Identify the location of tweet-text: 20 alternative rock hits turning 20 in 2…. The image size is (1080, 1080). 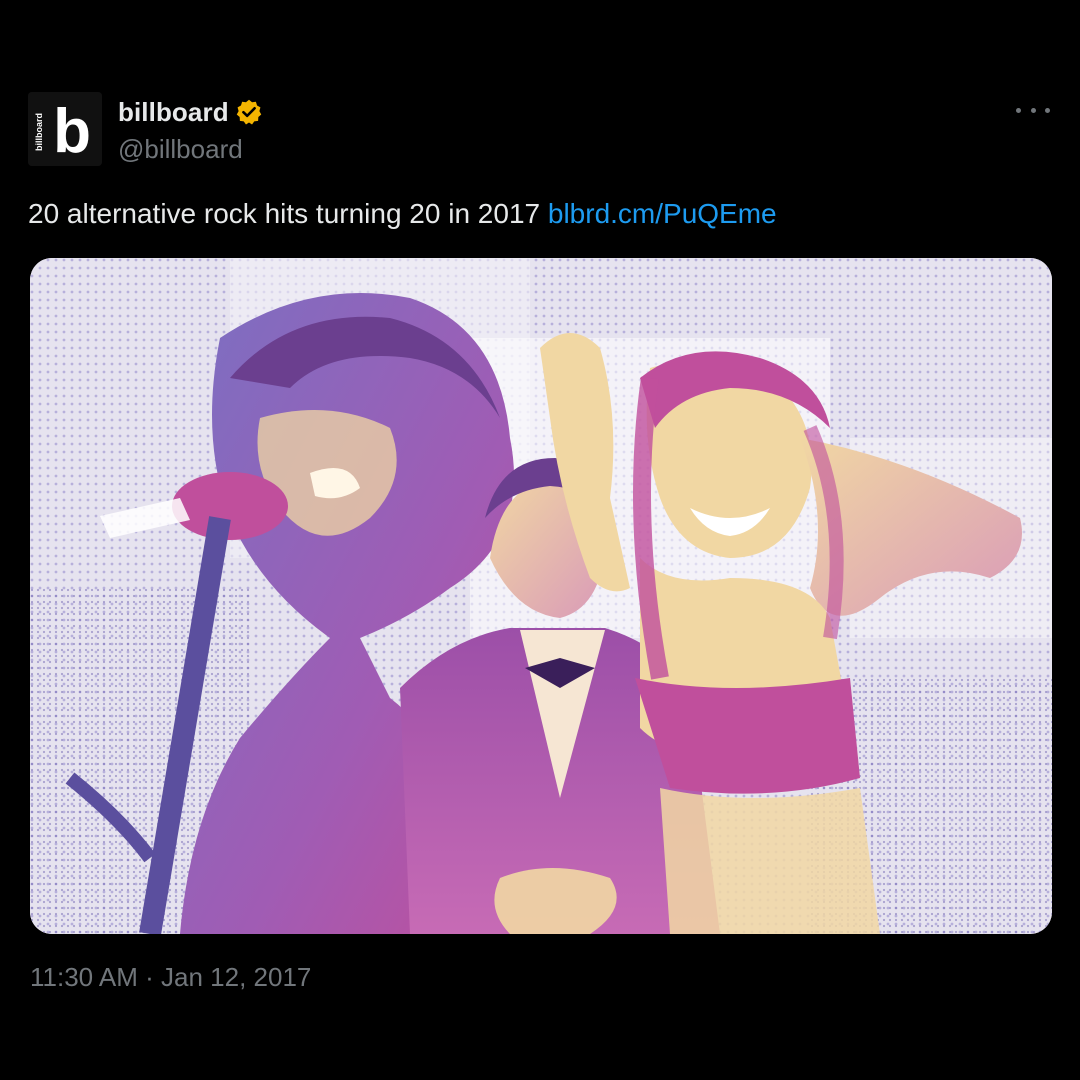
(402, 214).